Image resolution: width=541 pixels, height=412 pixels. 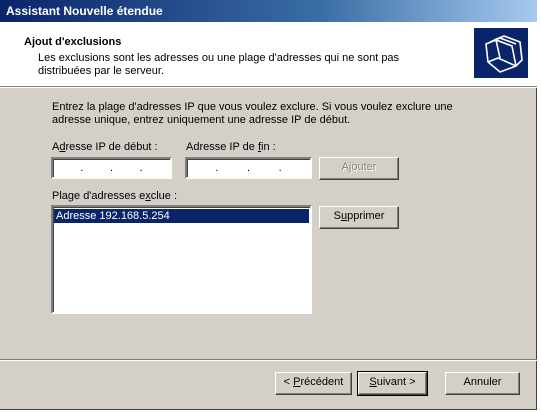 What do you see at coordinates (392, 383) in the screenshot?
I see `next-button: Suivant >` at bounding box center [392, 383].